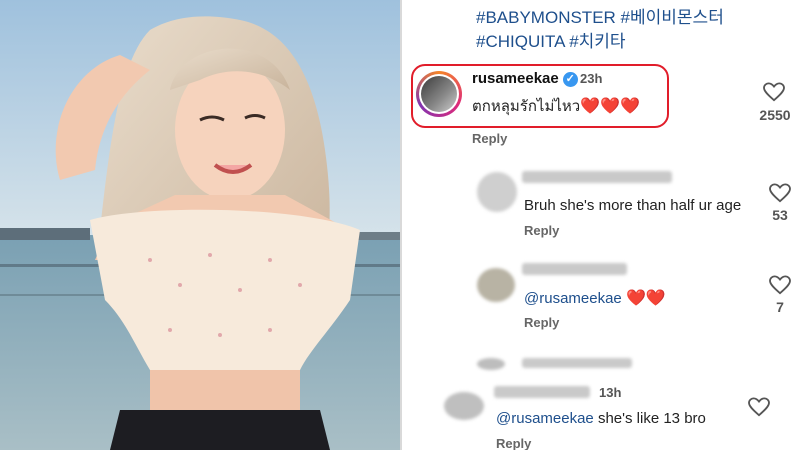 This screenshot has width=800, height=450. What do you see at coordinates (556, 106) in the screenshot?
I see `comment-text: ตกหลุมรักไม่ไหว❤️❤️❤️` at bounding box center [556, 106].